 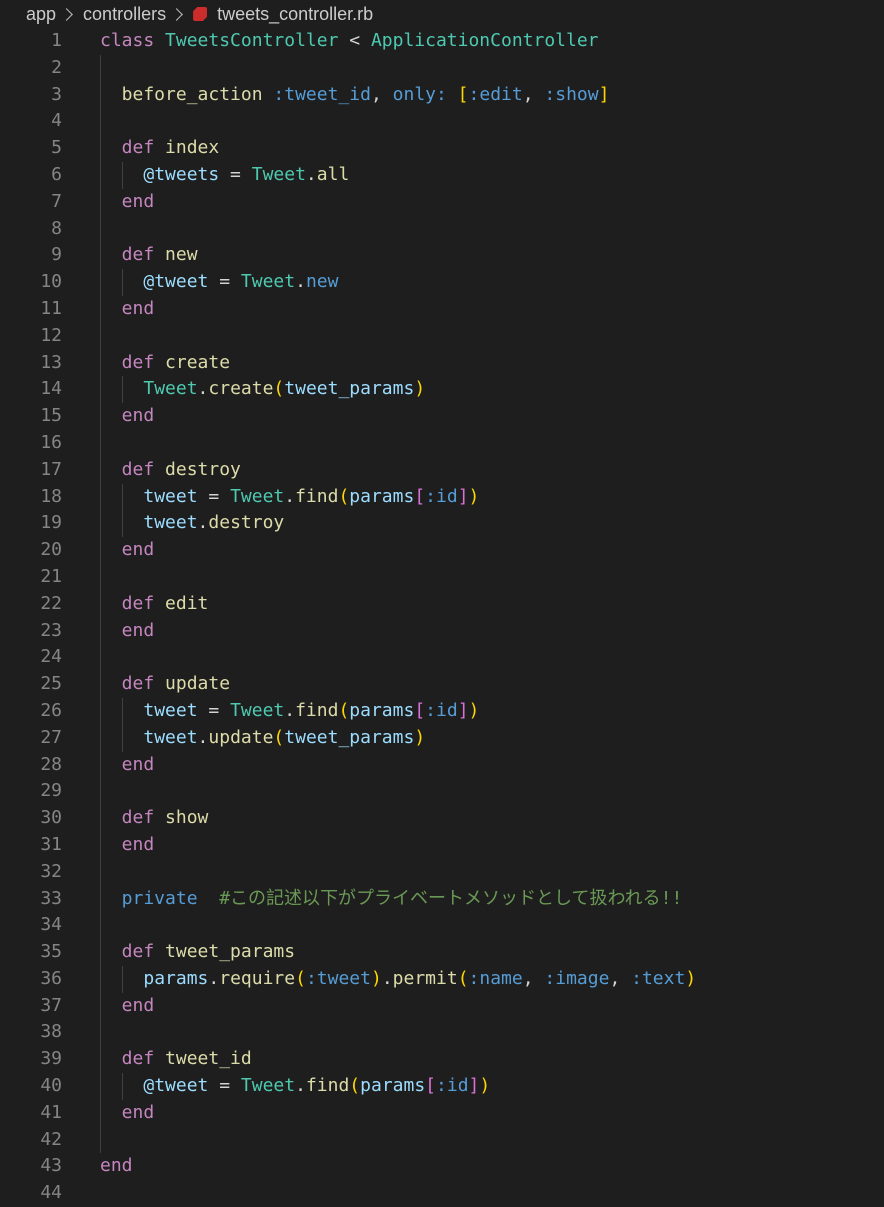 I want to click on code-token: =, so click(x=214, y=496).